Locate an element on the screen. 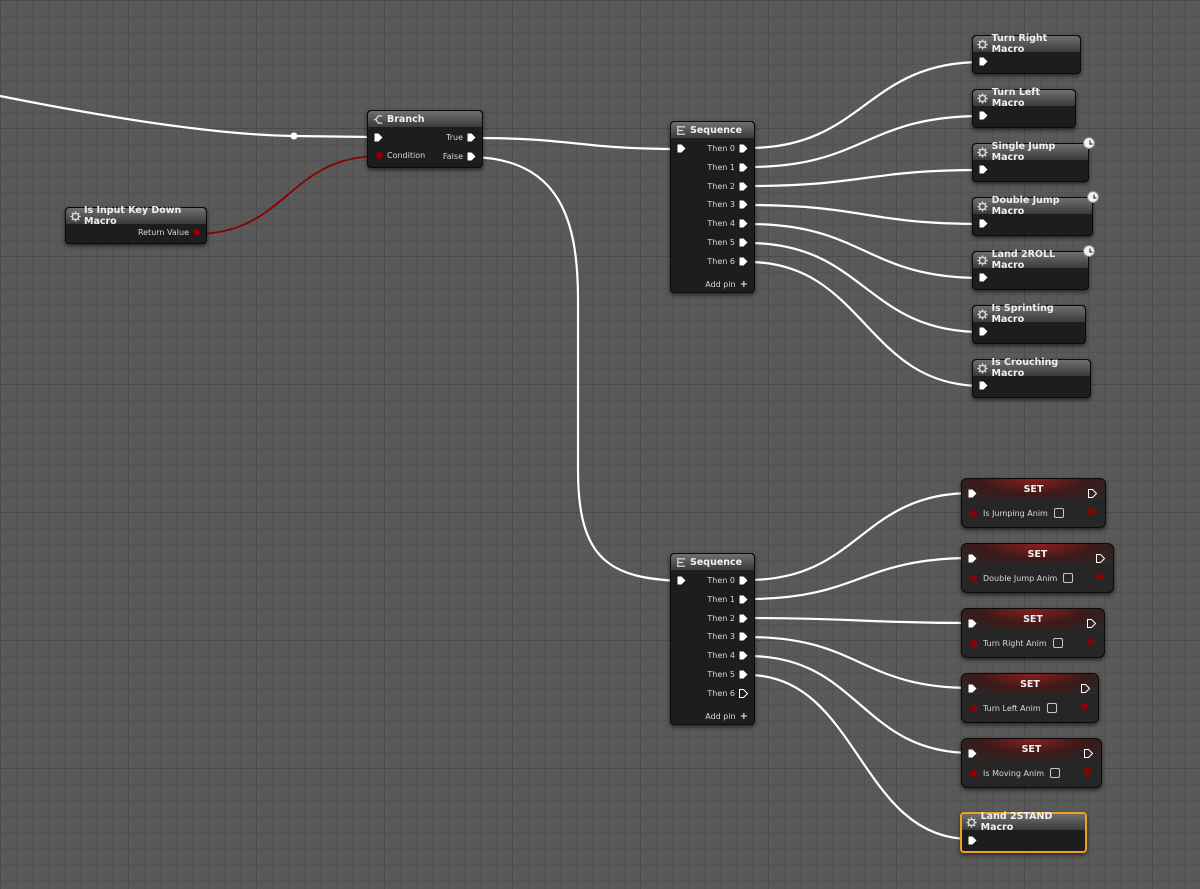  macro-node: Is Crouching Macro is located at coordinates (1031, 377).